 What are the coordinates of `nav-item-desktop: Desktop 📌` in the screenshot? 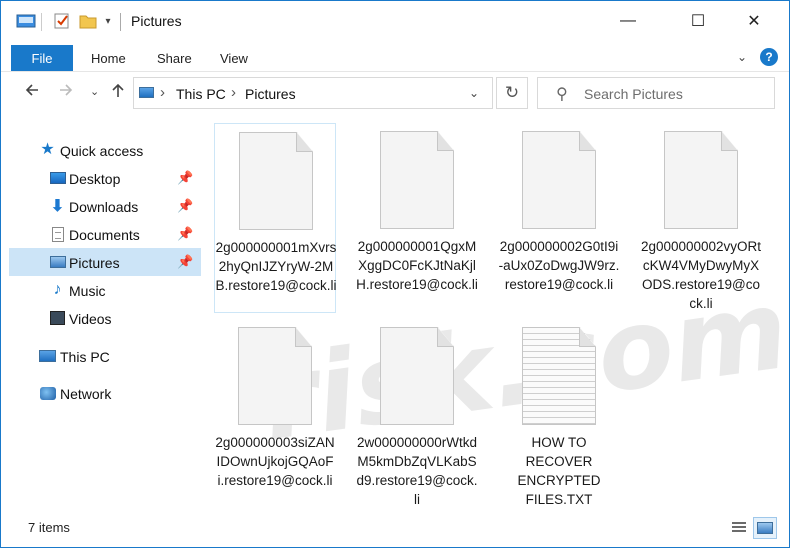 It's located at (105, 178).